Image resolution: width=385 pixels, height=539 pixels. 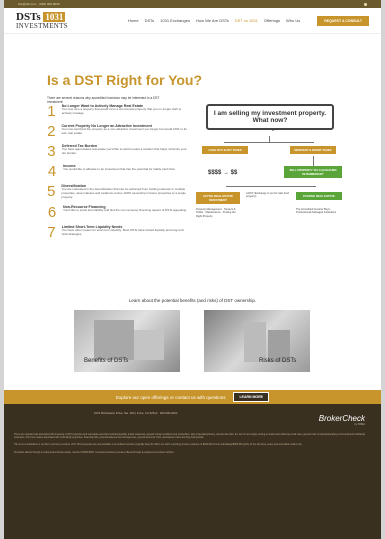 What do you see at coordinates (51, 191) in the screenshot?
I see `reason-number: 5` at bounding box center [51, 191].